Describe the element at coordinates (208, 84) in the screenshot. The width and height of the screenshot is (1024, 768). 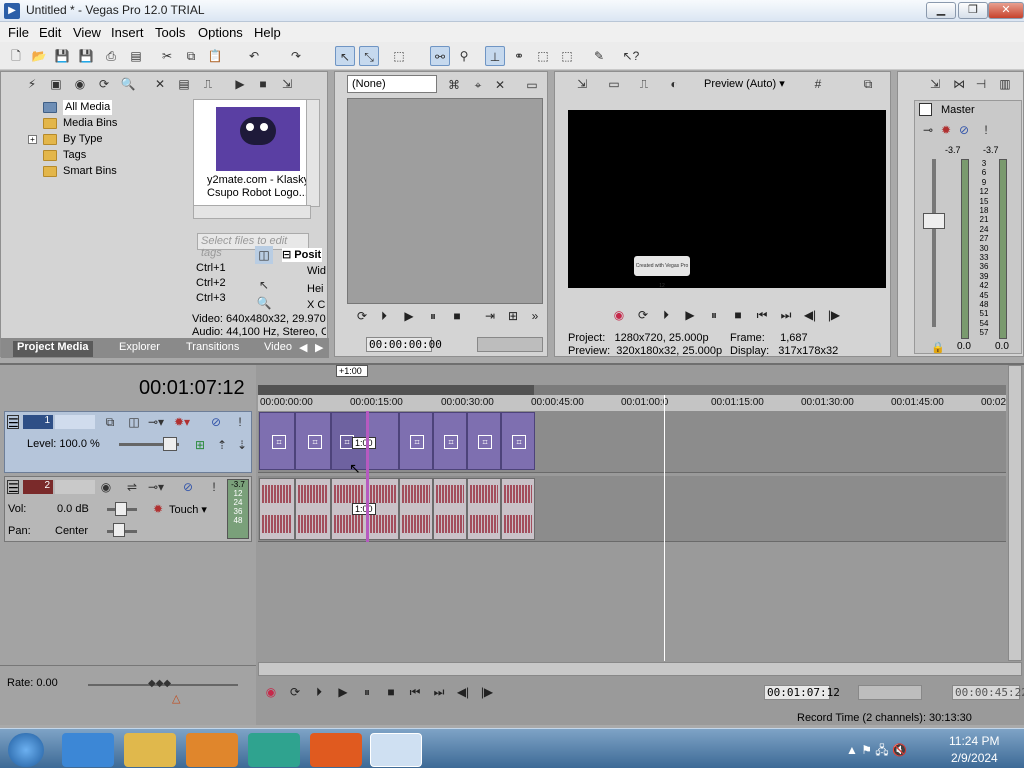
I see `media-fx-icon: ⎍` at that location.